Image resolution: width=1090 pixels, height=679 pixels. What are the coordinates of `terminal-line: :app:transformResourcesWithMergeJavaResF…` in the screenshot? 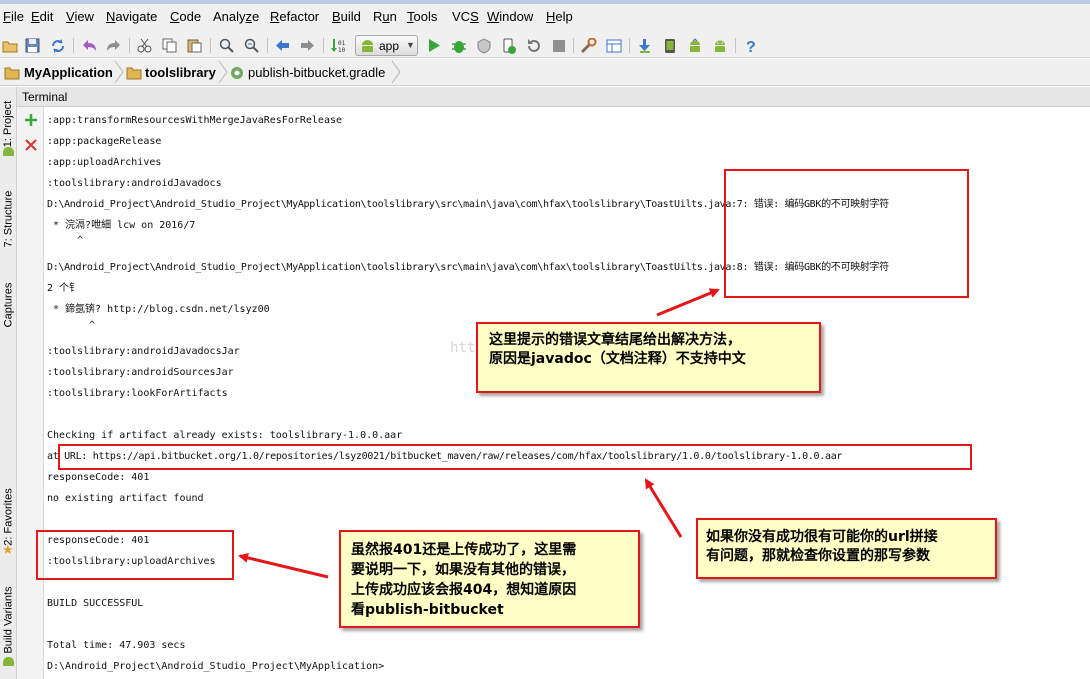 It's located at (195, 120).